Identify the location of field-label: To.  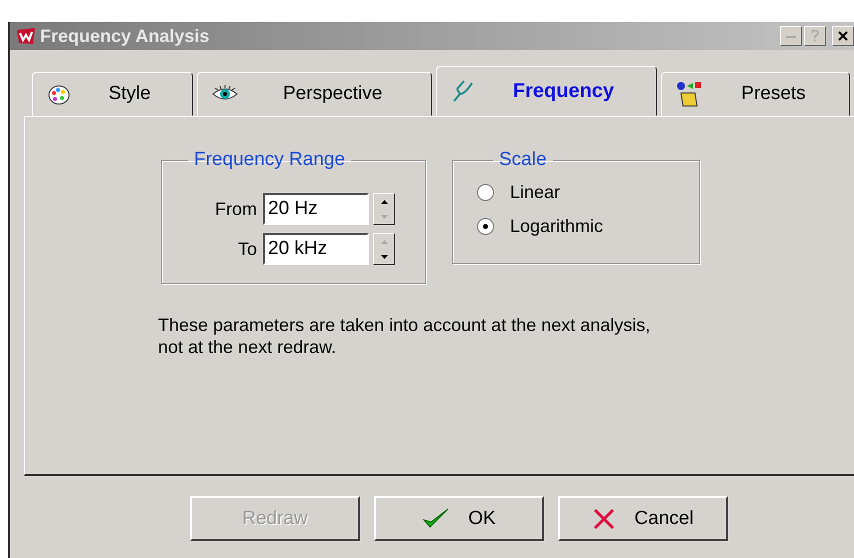
(247, 249).